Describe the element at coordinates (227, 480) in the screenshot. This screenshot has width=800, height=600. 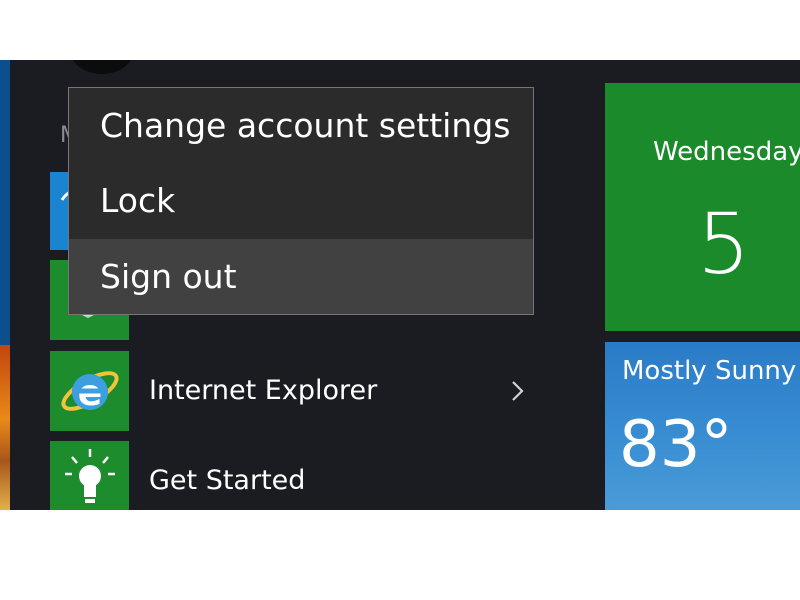
I see `app-label: Get Started` at that location.